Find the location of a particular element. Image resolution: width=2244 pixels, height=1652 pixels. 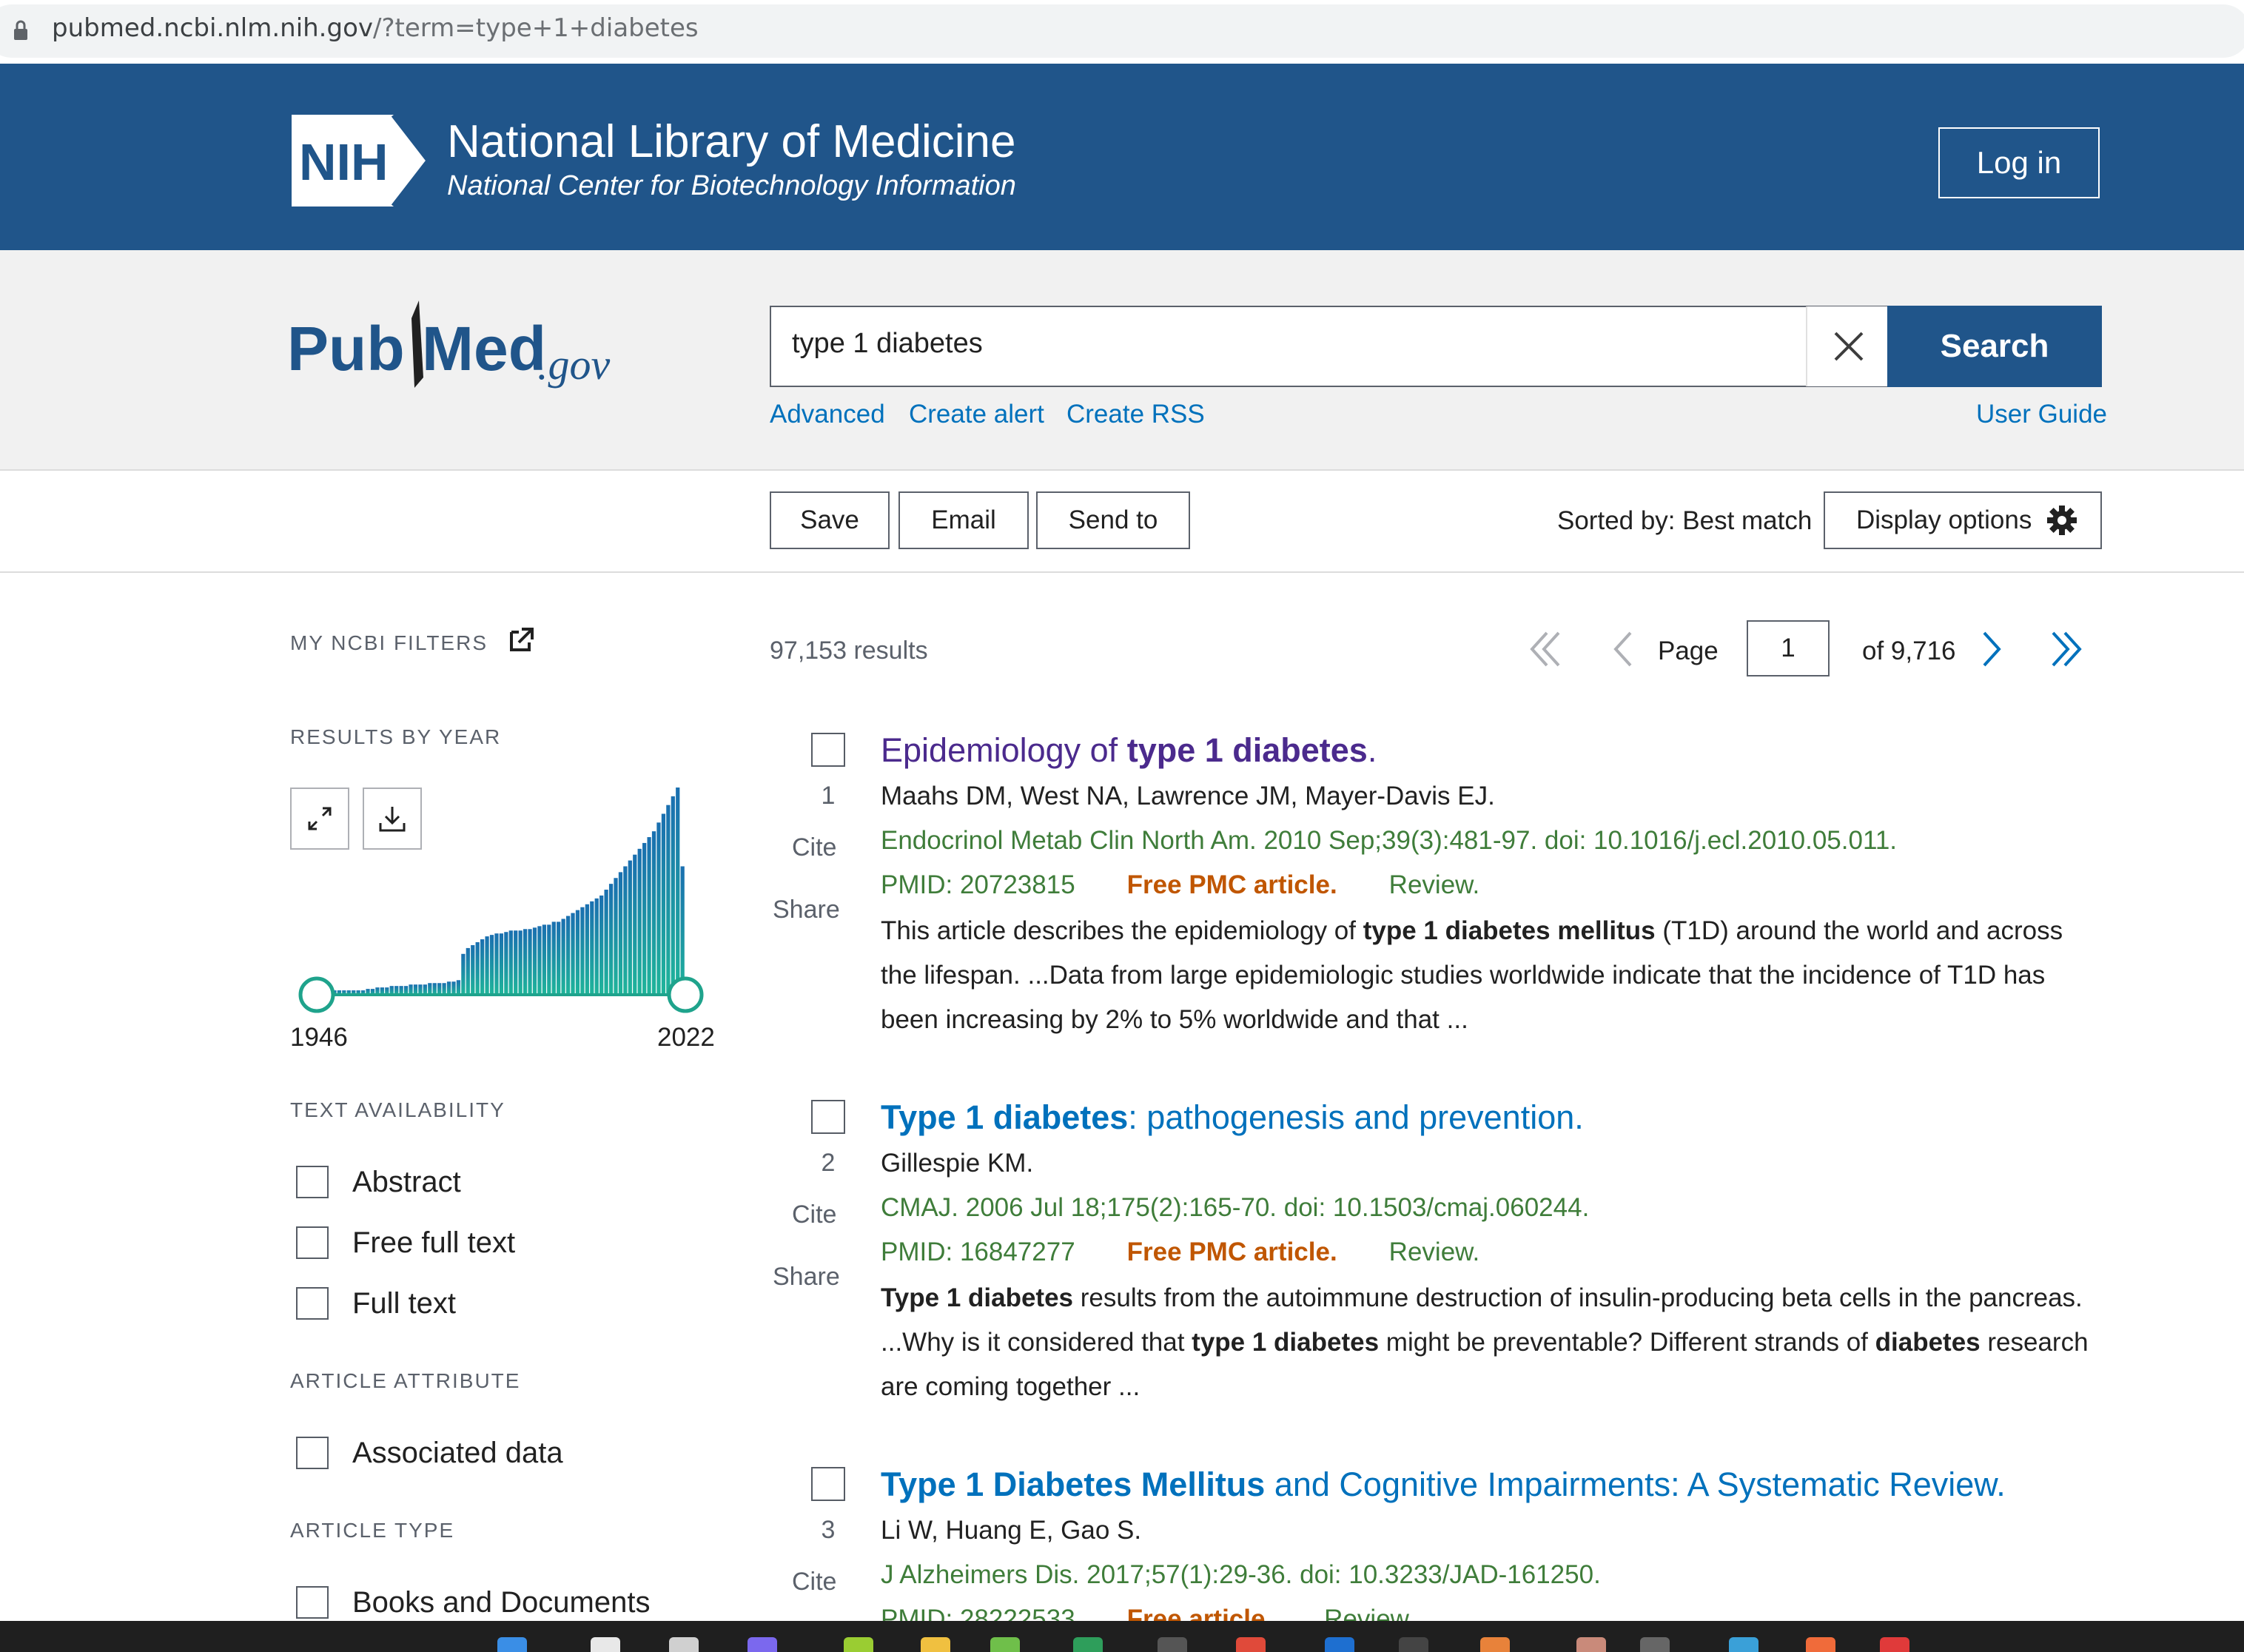

display-options-button: Display options is located at coordinates (1963, 520).